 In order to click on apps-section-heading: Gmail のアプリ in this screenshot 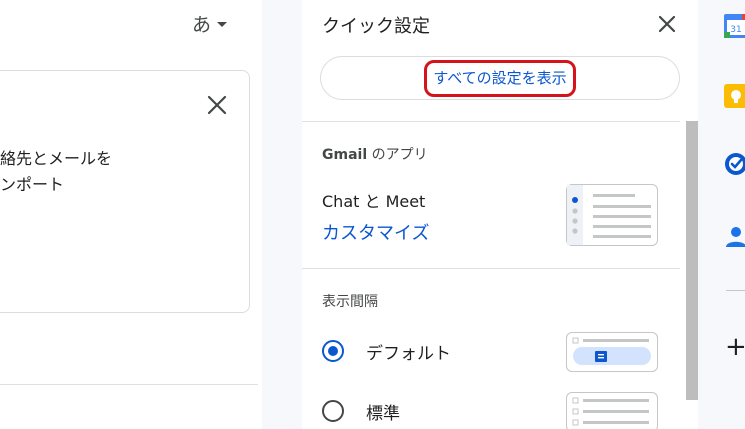, I will do `click(375, 154)`.